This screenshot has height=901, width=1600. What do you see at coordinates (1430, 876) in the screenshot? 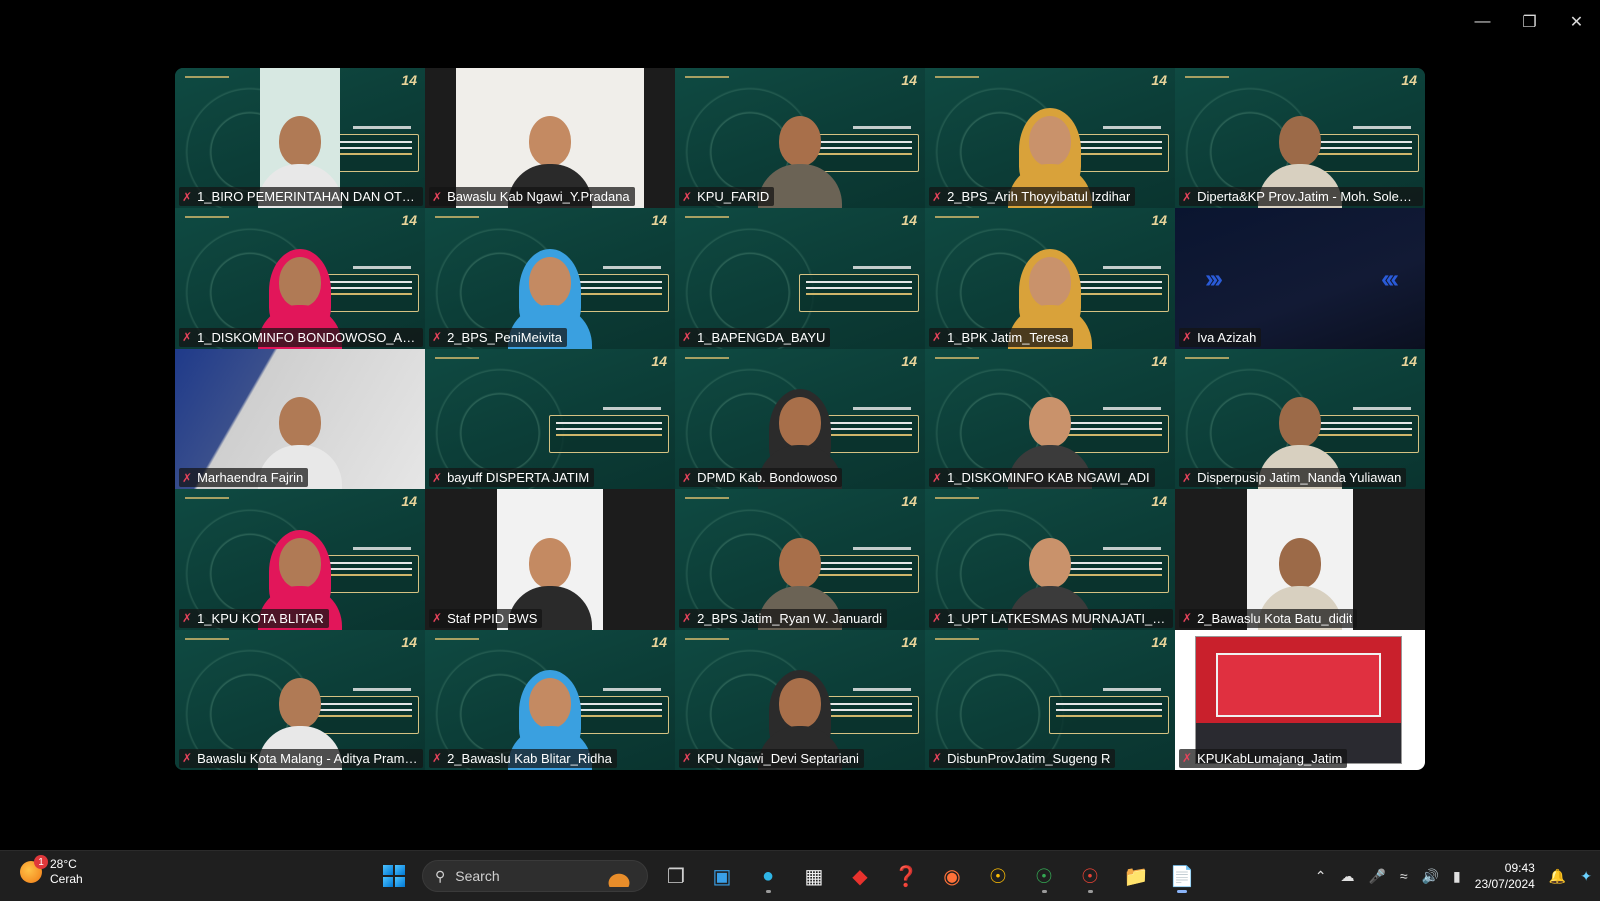
I see `volume-icon: 🔊` at bounding box center [1430, 876].